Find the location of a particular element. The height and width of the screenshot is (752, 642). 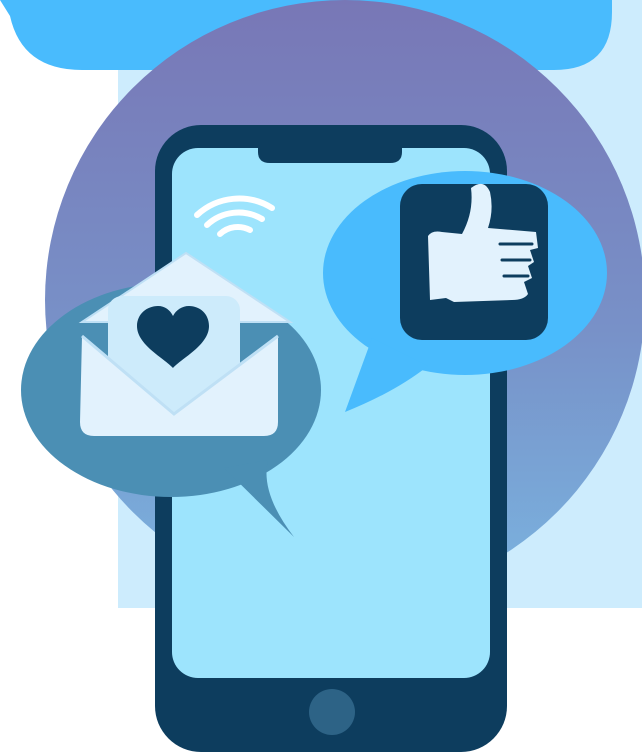

phone-notch is located at coordinates (330, 151).